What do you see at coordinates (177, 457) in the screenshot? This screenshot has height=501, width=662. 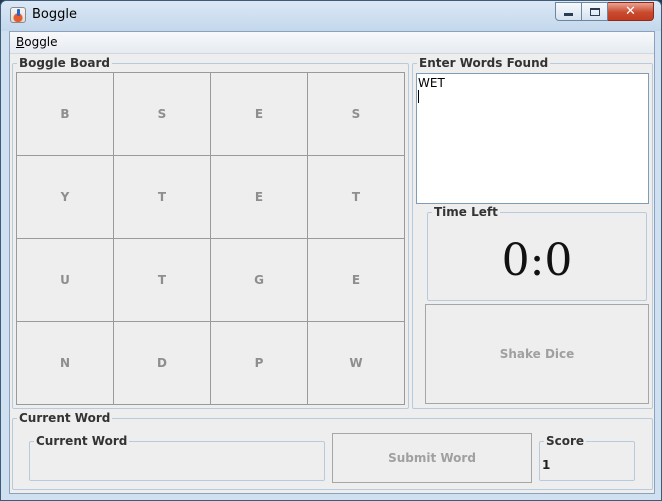 I see `current-word-field: Current Word` at bounding box center [177, 457].